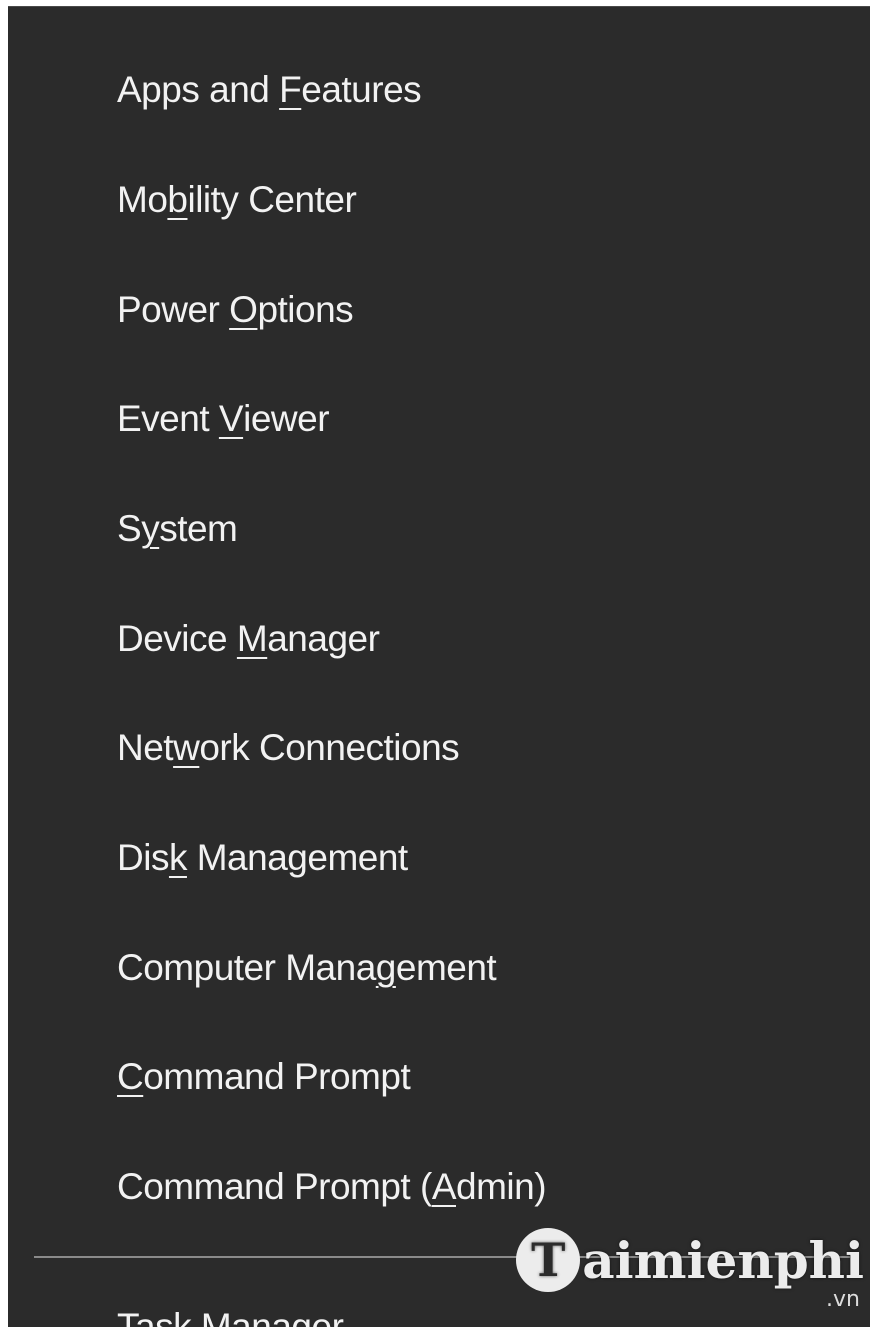  Describe the element at coordinates (501, 1186) in the screenshot. I see `menu-item-label-post: dmin)` at that location.